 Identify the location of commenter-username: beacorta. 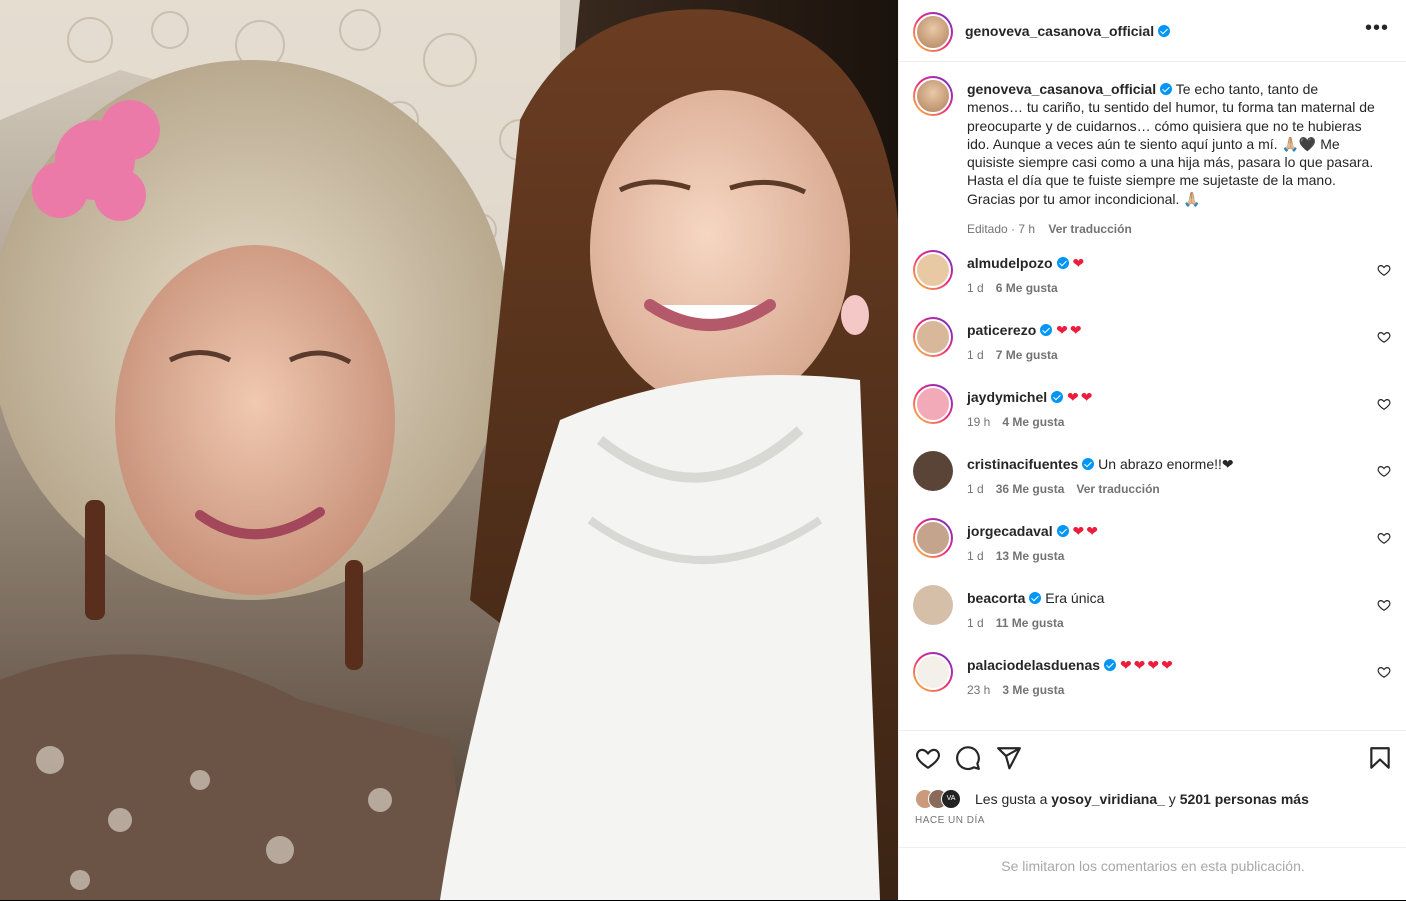
(996, 598).